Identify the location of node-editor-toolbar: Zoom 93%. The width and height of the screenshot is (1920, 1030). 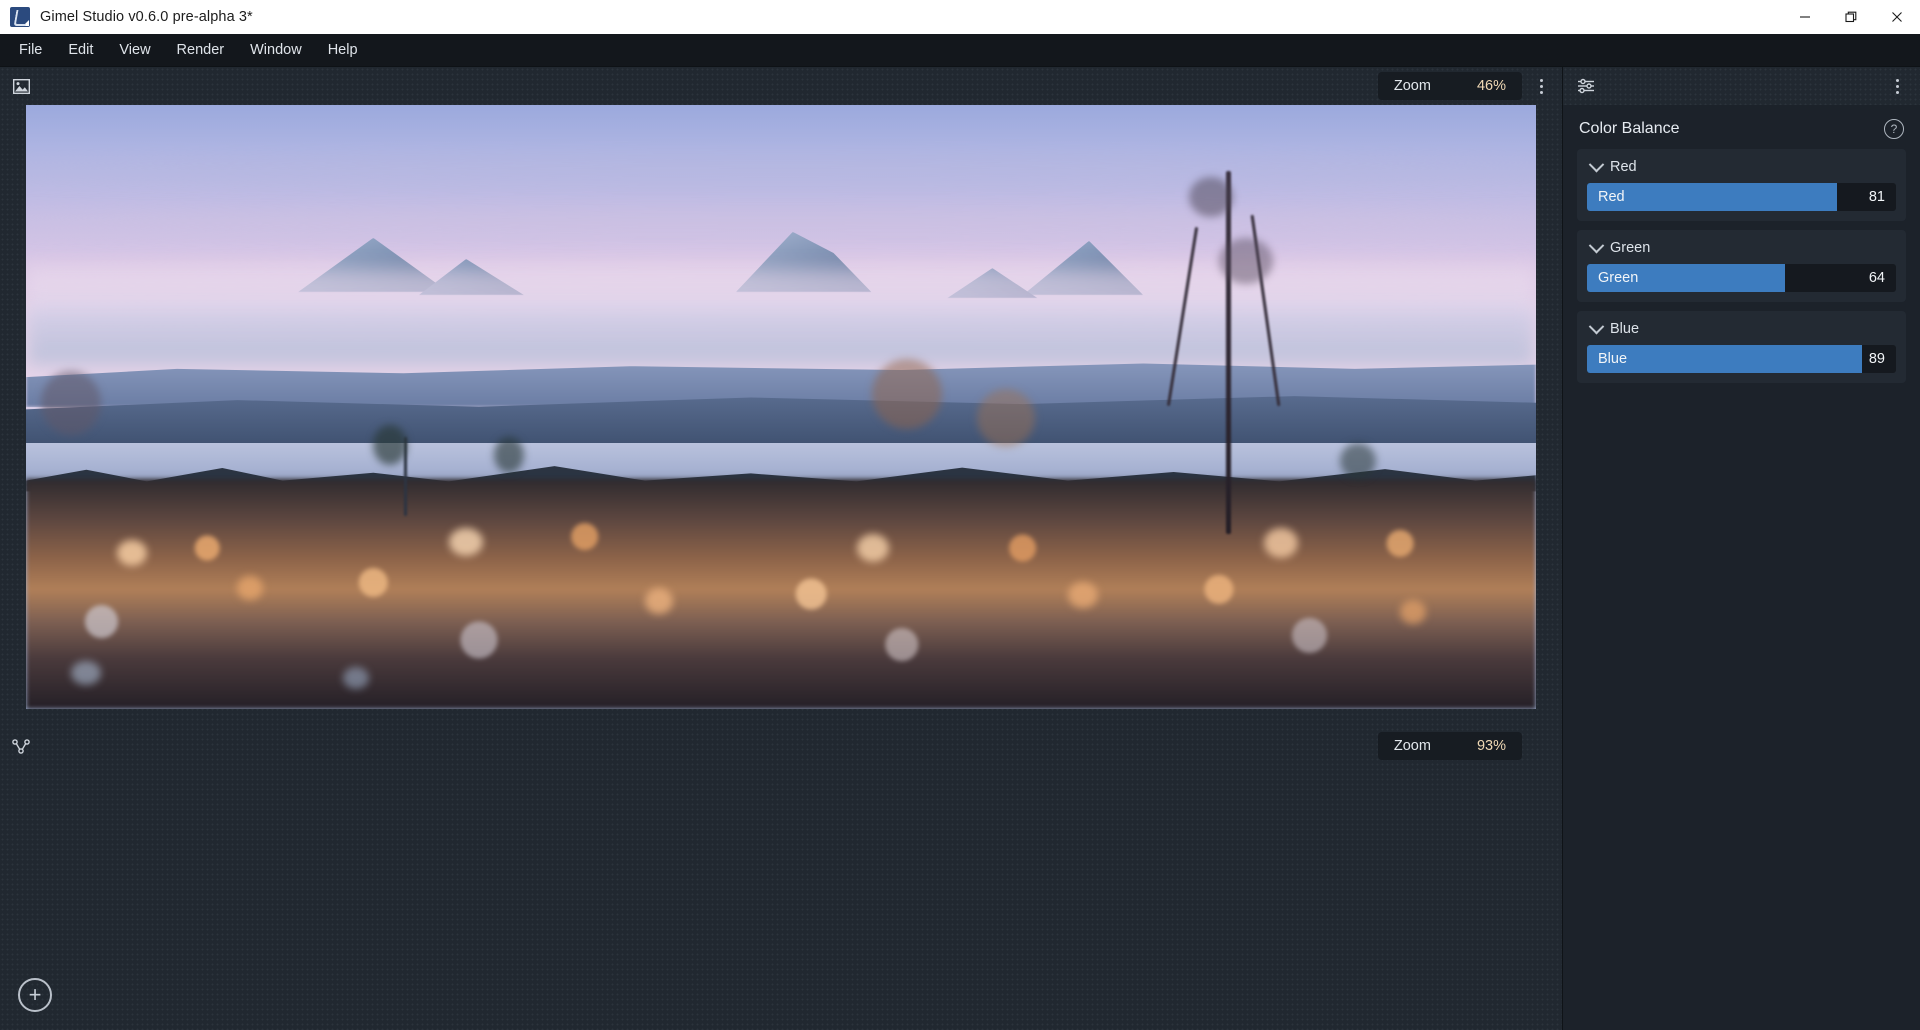
(781, 746).